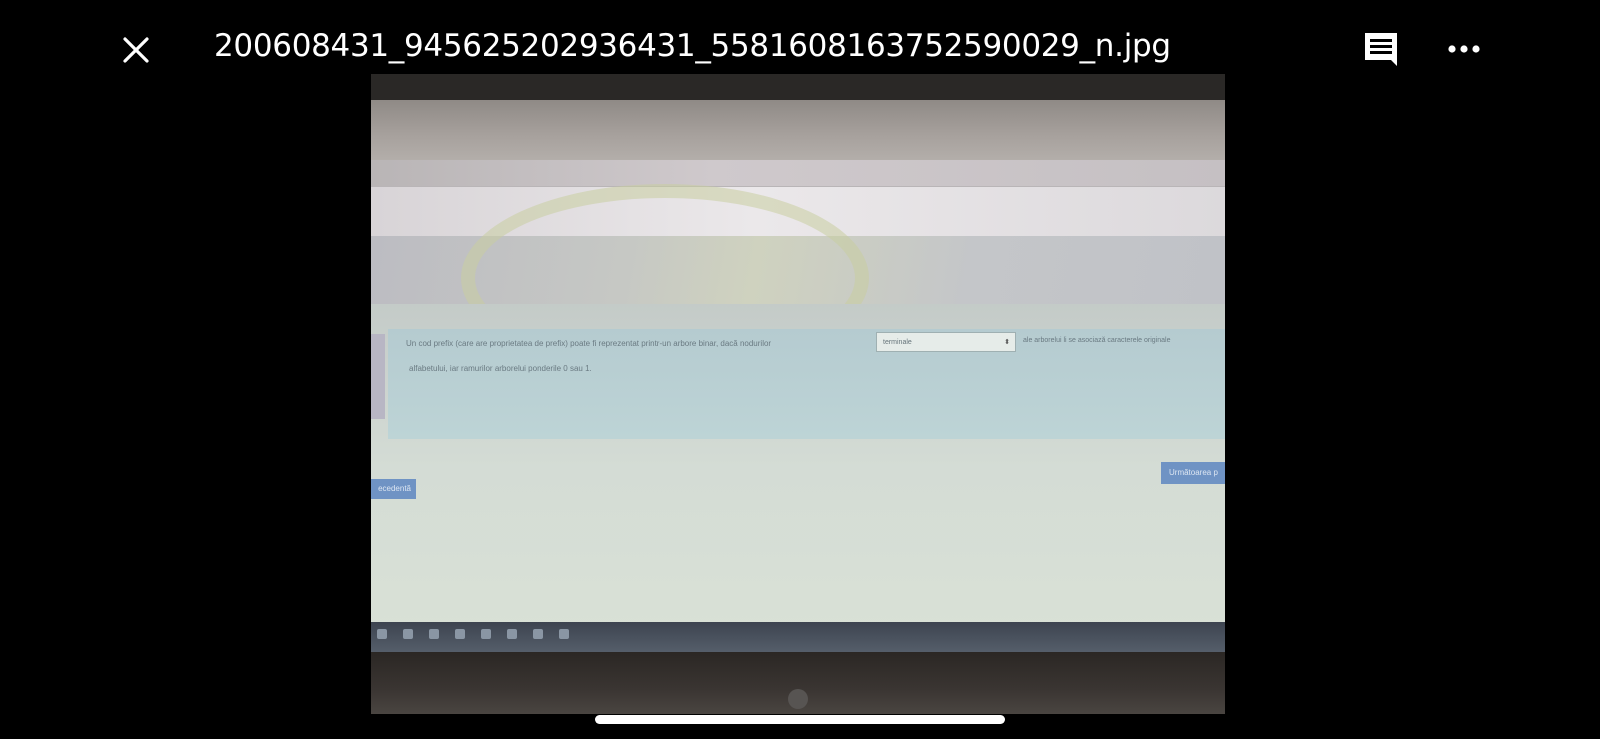  What do you see at coordinates (378, 376) in the screenshot?
I see `photo-left-stripe` at bounding box center [378, 376].